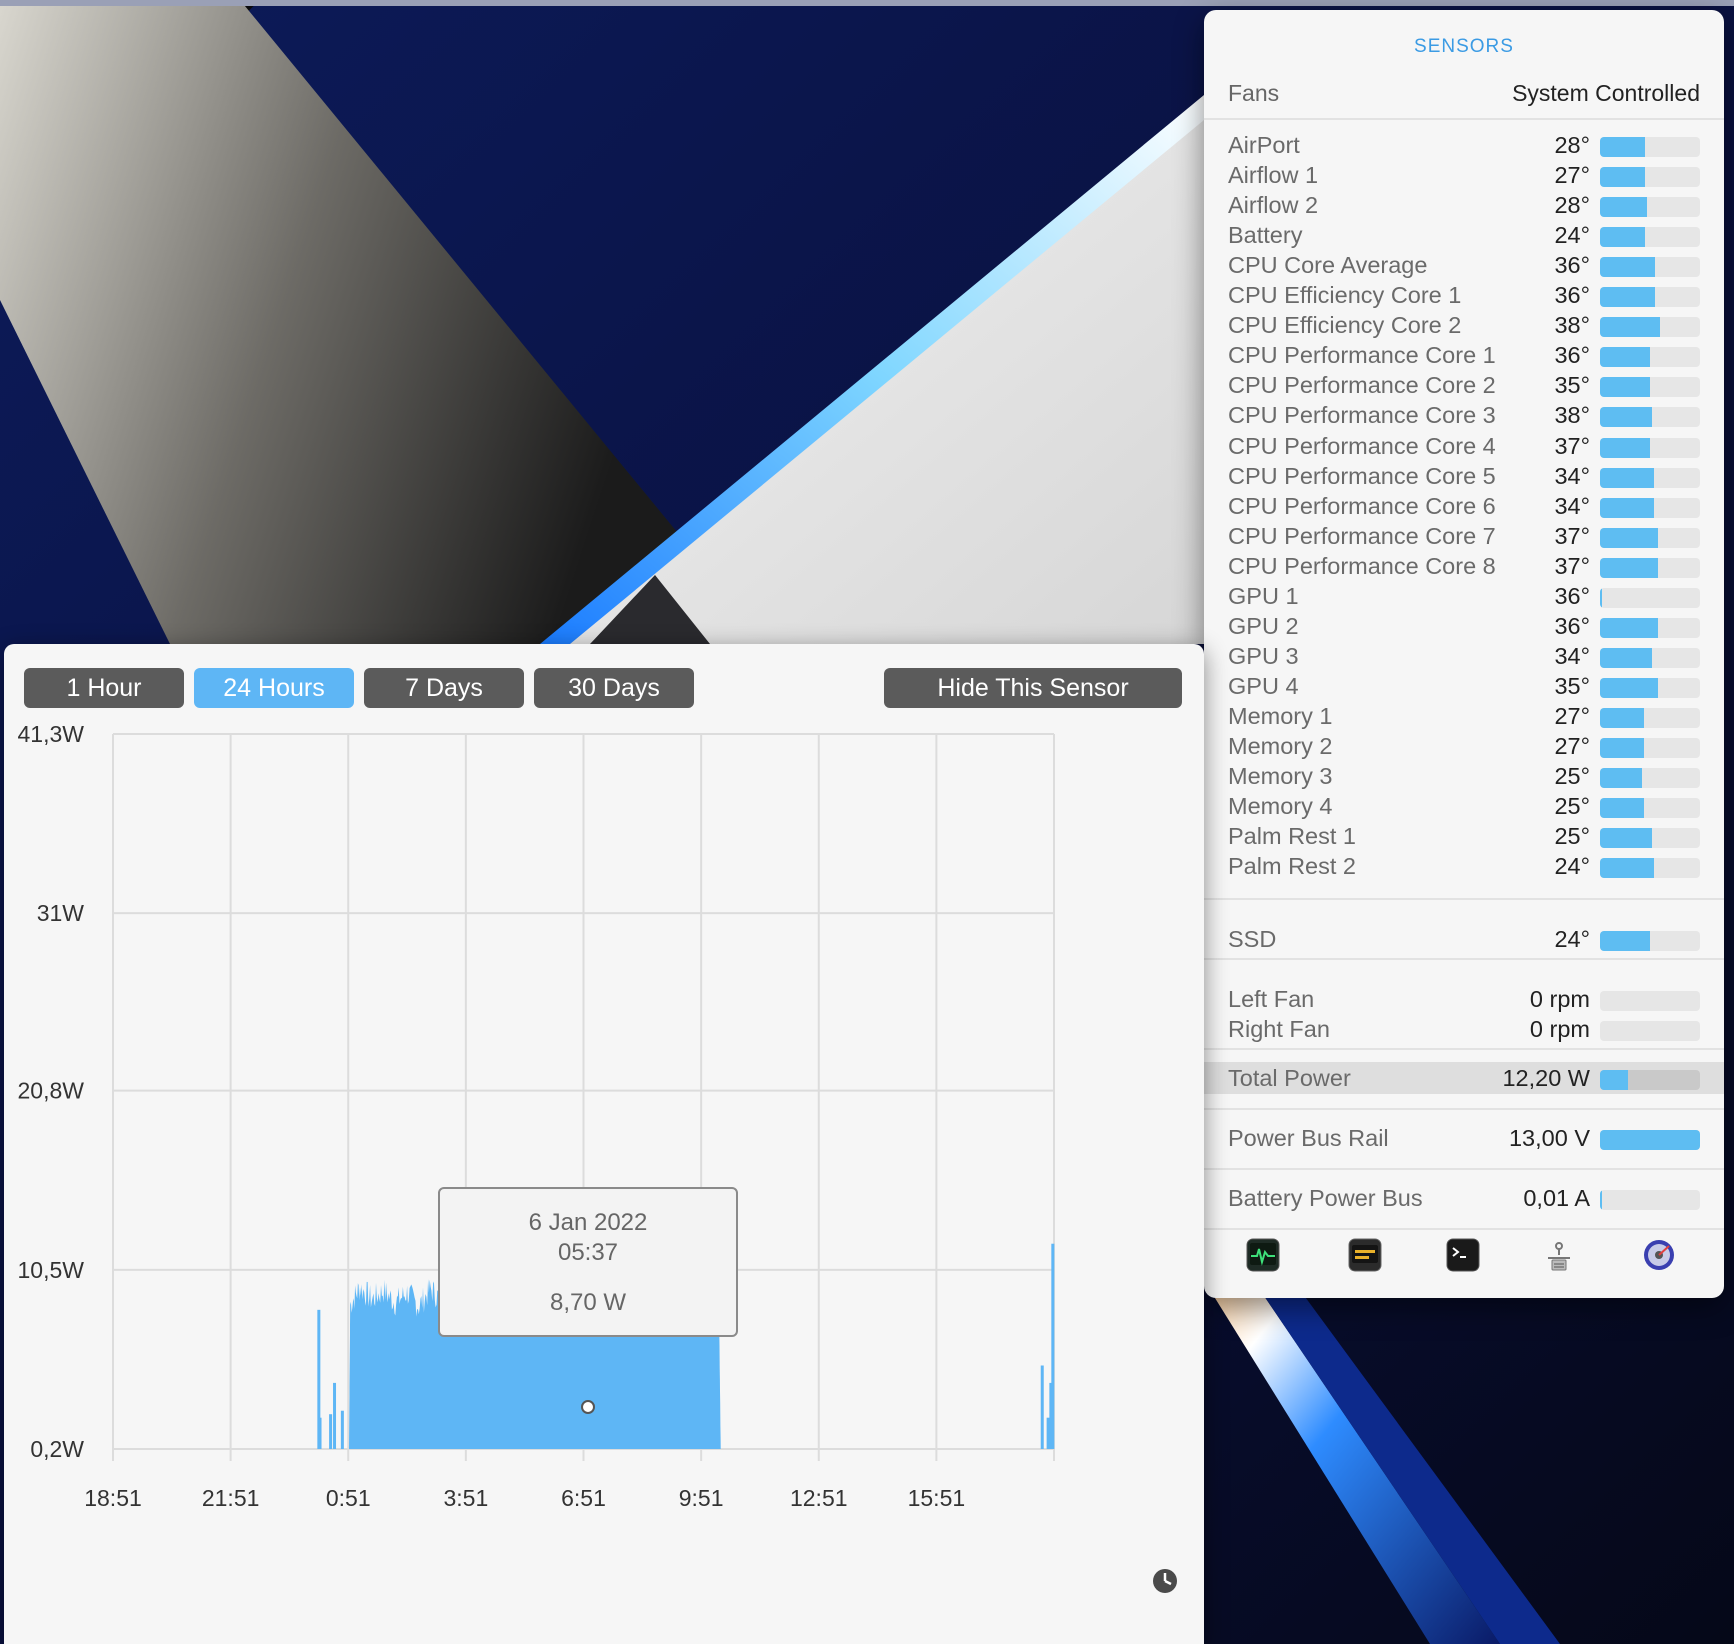 This screenshot has height=1644, width=1734. What do you see at coordinates (1464, 387) in the screenshot?
I see `sensor-row: CPU Performance Core 2 35°` at bounding box center [1464, 387].